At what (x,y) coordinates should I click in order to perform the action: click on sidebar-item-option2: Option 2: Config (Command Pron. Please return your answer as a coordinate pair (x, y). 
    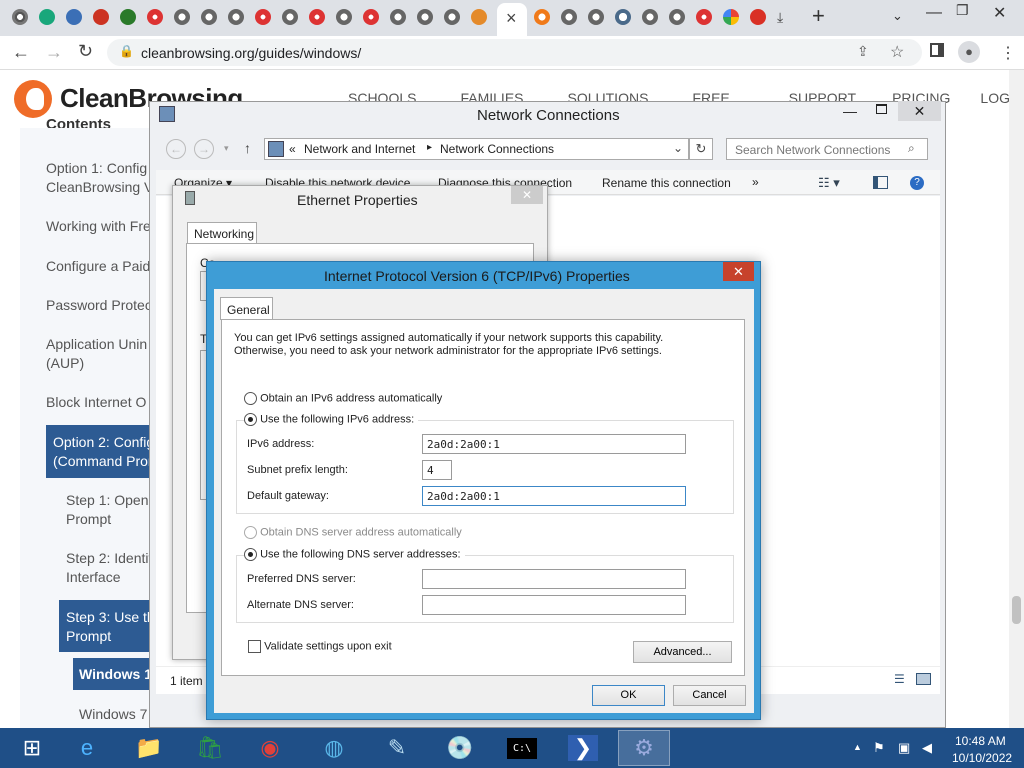
    Looking at the image, I should click on (101, 451).